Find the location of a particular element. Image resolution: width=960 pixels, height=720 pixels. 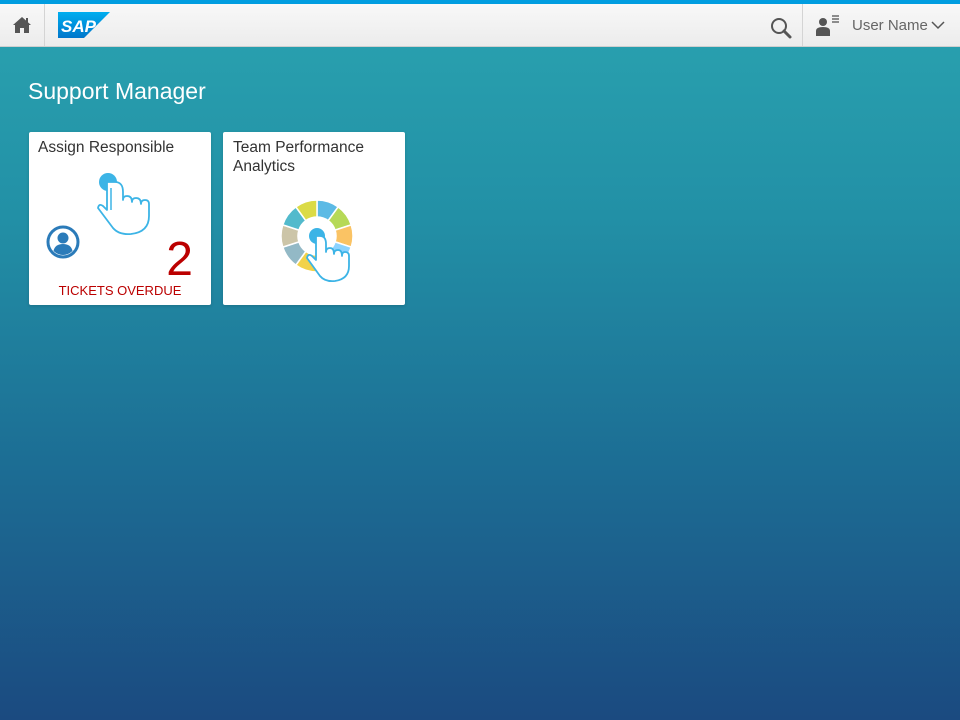

kpi-label: TICKETS OVERDUE is located at coordinates (120, 290).